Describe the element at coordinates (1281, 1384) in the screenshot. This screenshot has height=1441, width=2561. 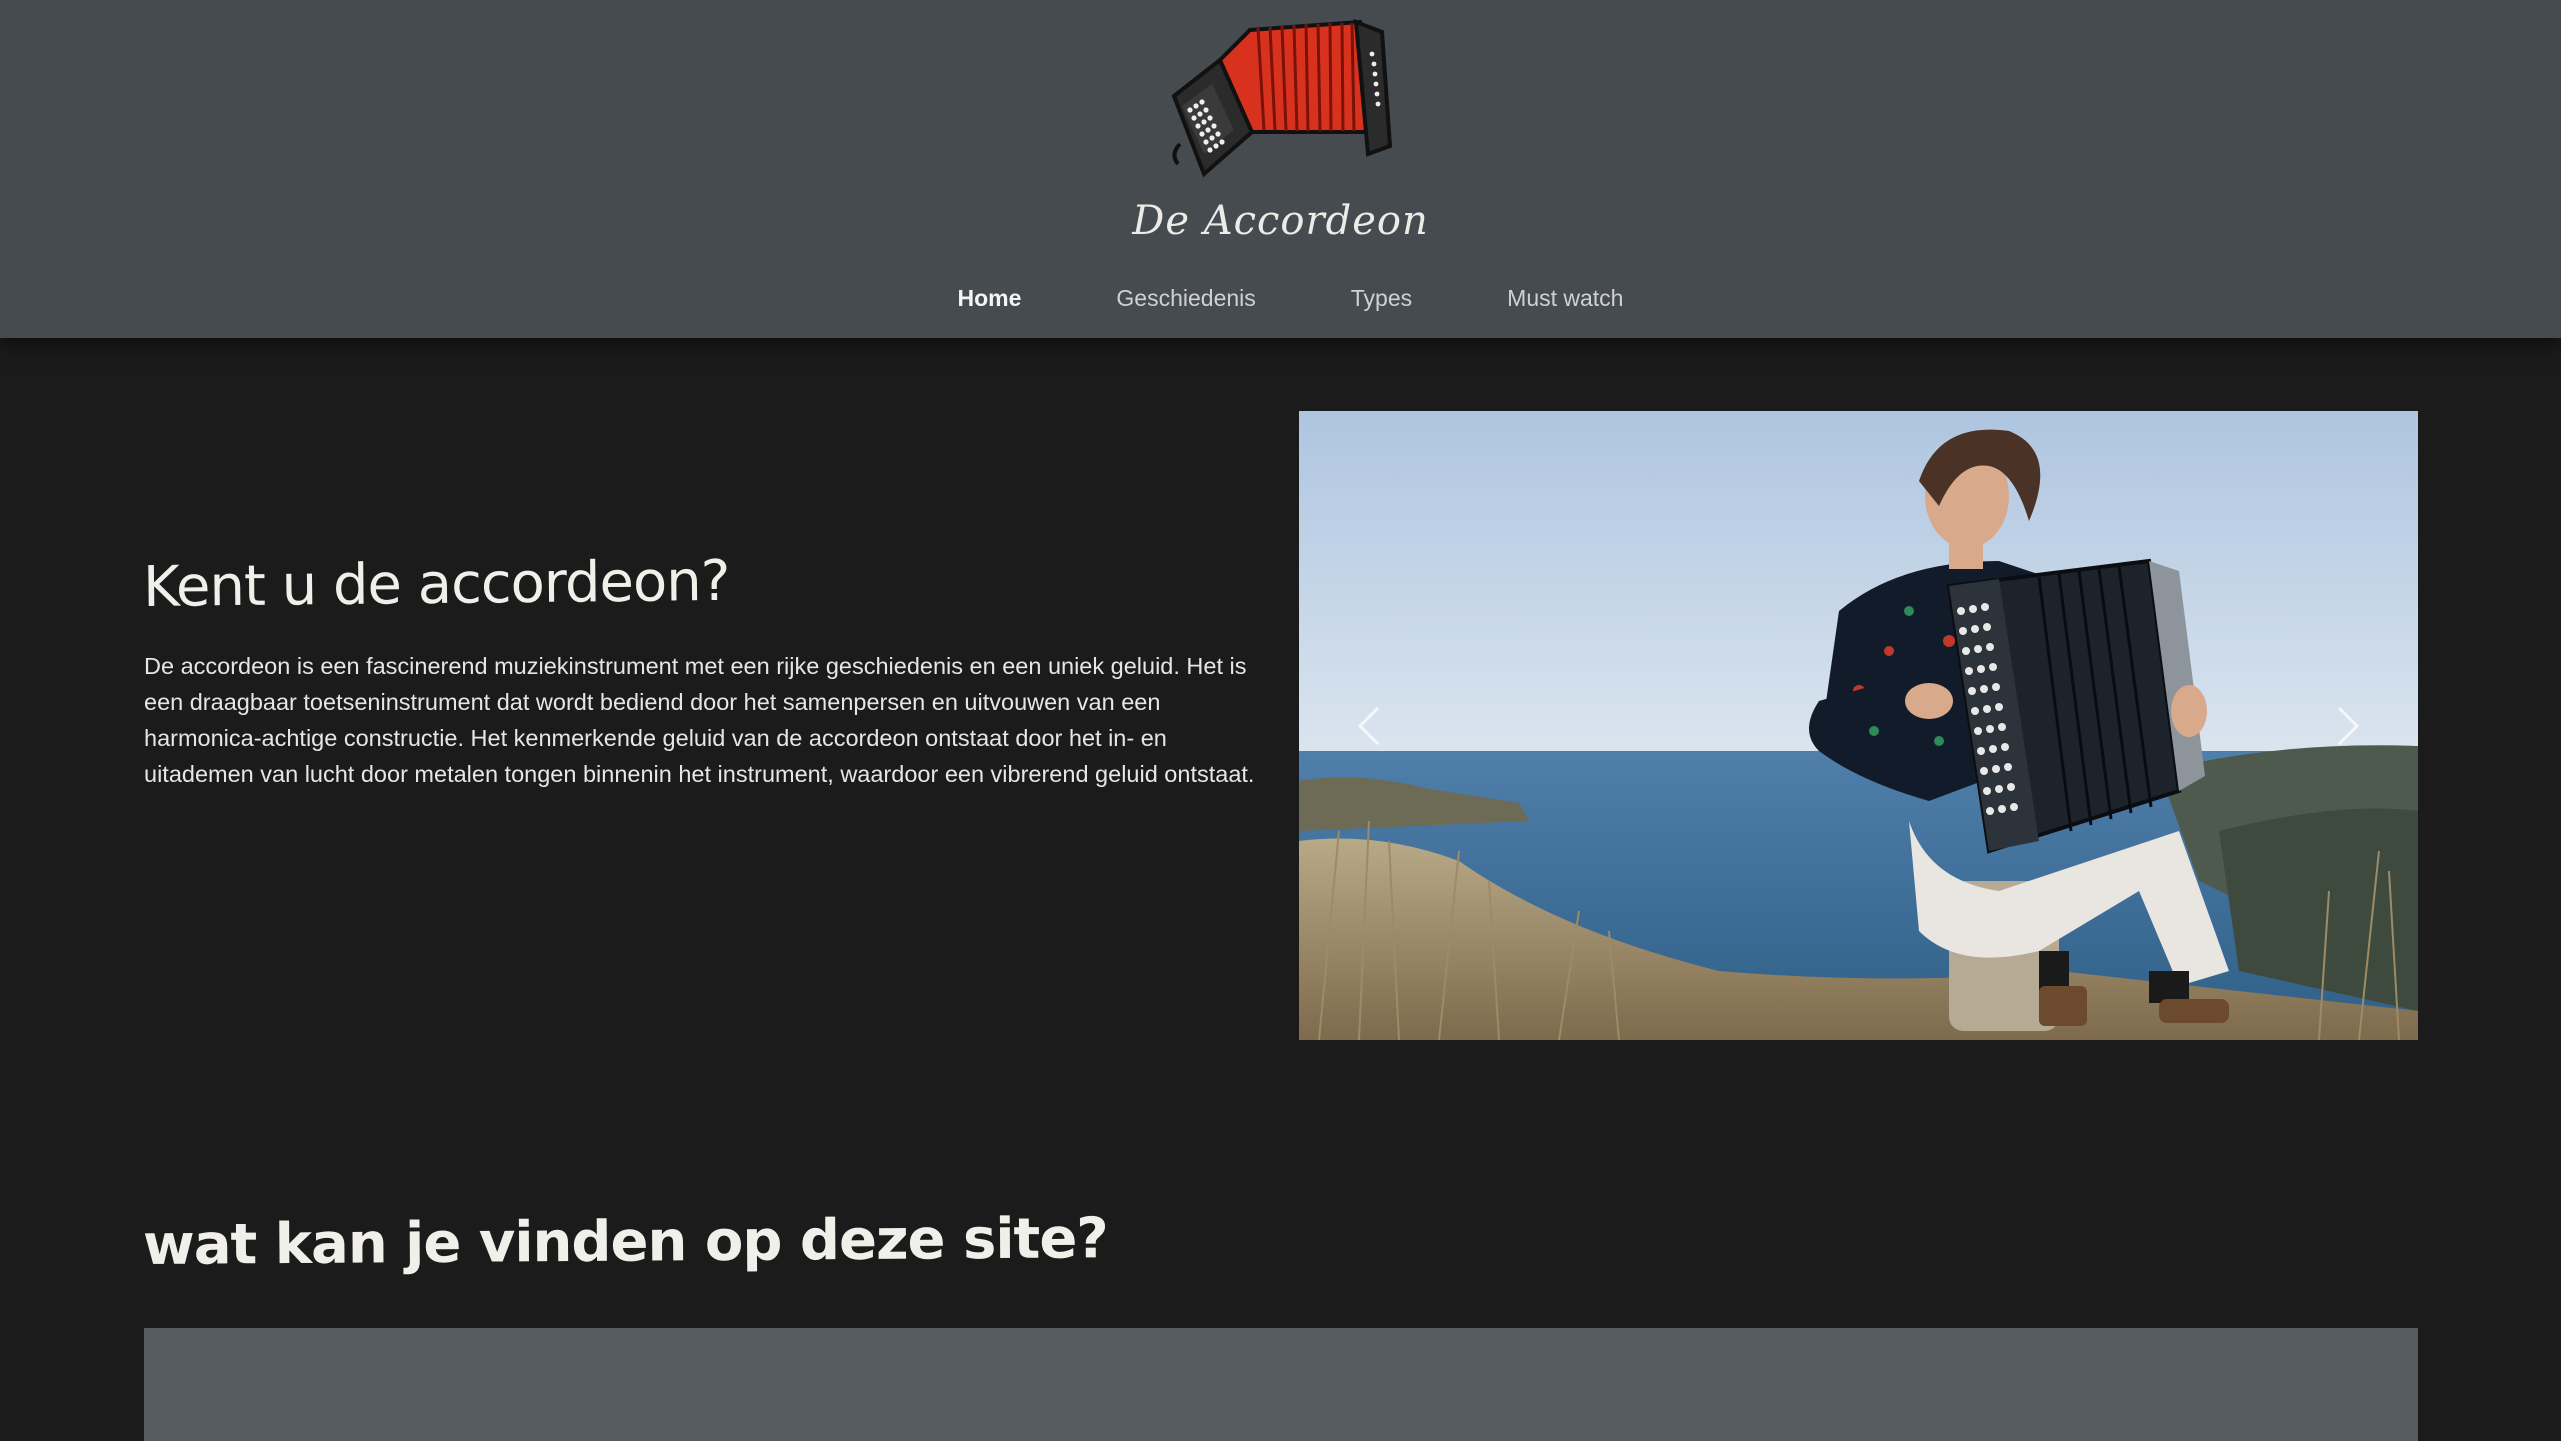
I see `content-panel` at that location.